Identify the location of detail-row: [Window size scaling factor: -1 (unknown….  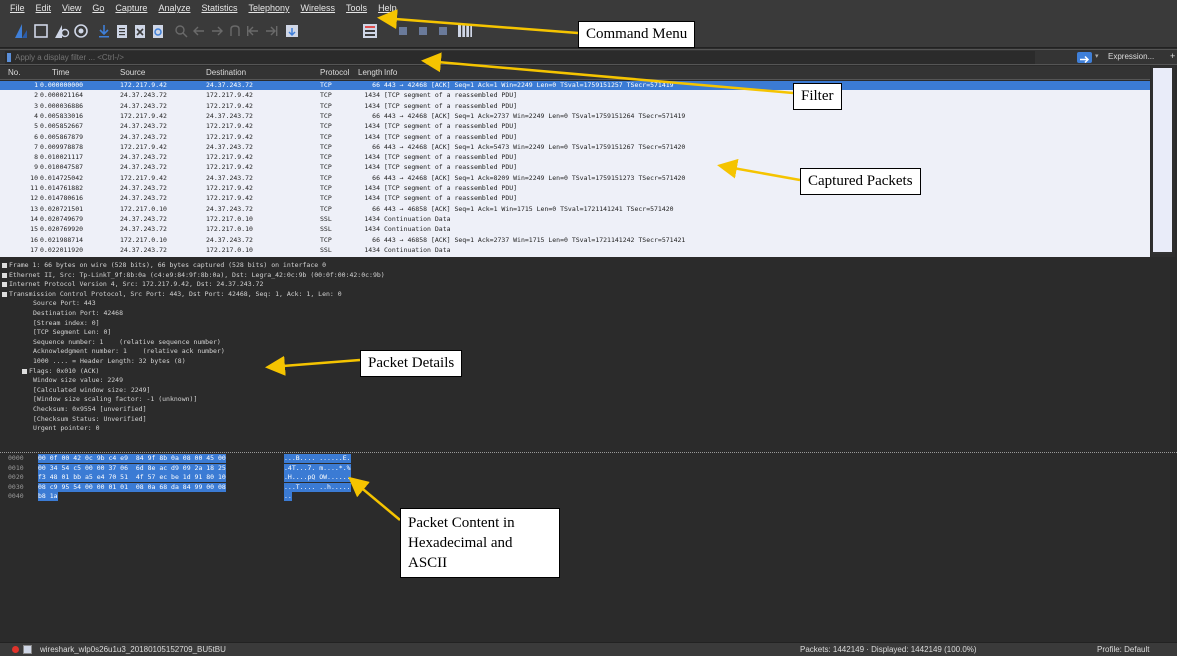
(115, 399).